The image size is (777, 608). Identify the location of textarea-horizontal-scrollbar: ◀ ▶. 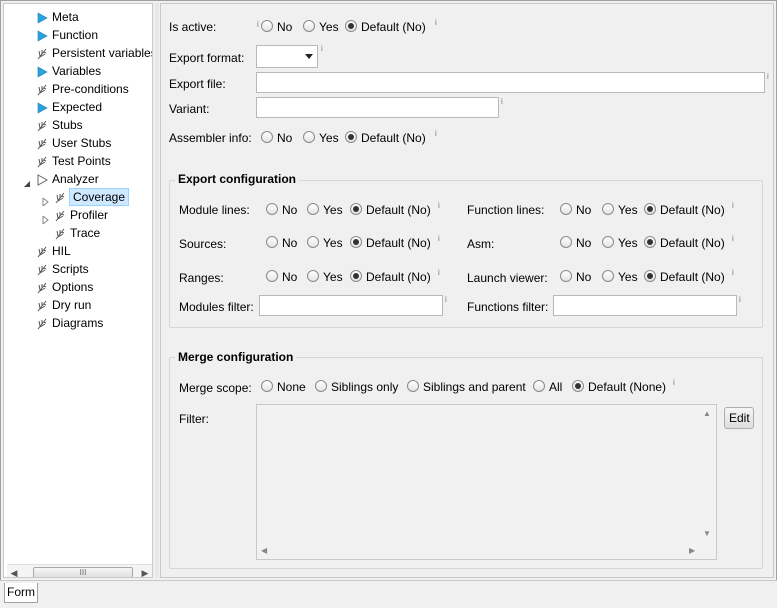
(487, 552).